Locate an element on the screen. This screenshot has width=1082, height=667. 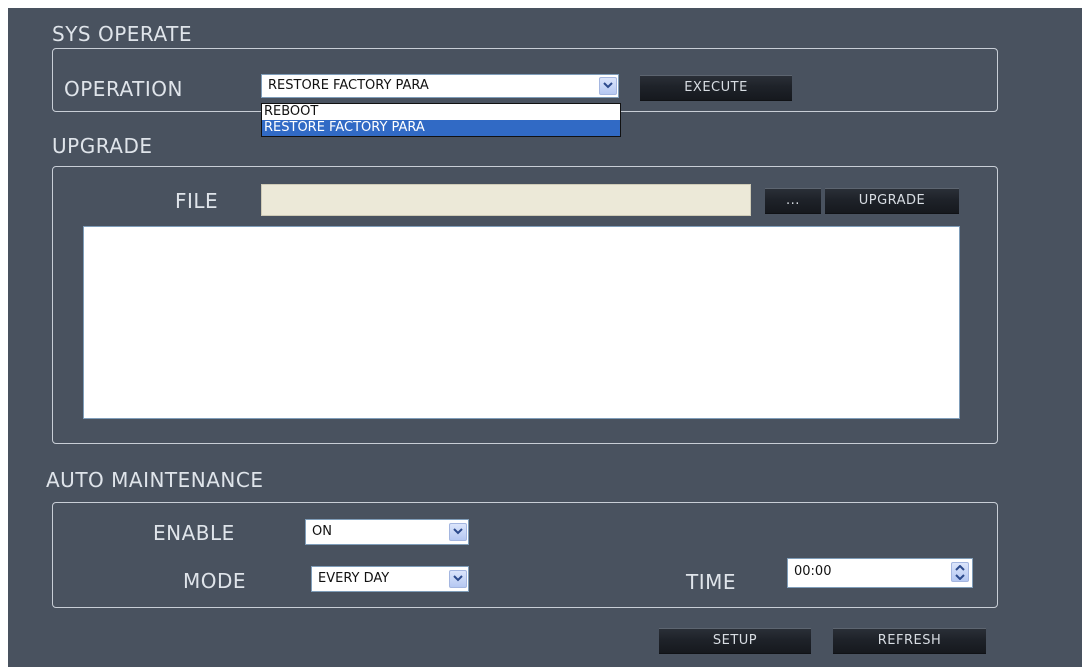
auto-maintenance-title: AUTO MAINTENANCE is located at coordinates (155, 480).